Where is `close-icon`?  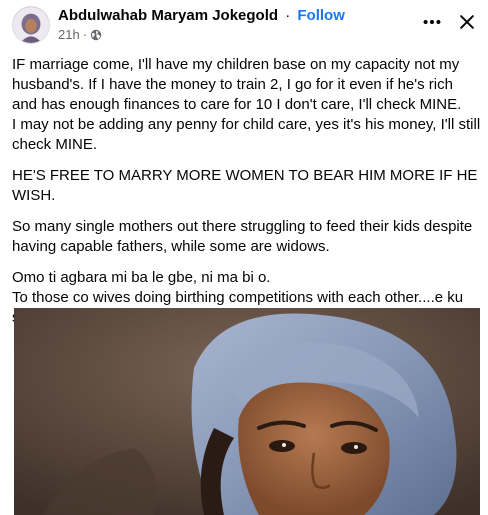 close-icon is located at coordinates (467, 22).